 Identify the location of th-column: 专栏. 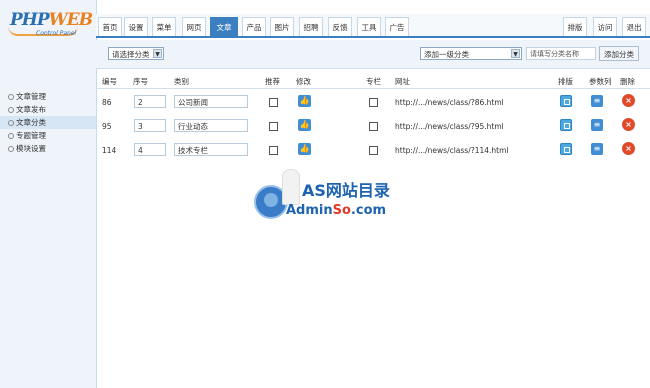
(373, 81).